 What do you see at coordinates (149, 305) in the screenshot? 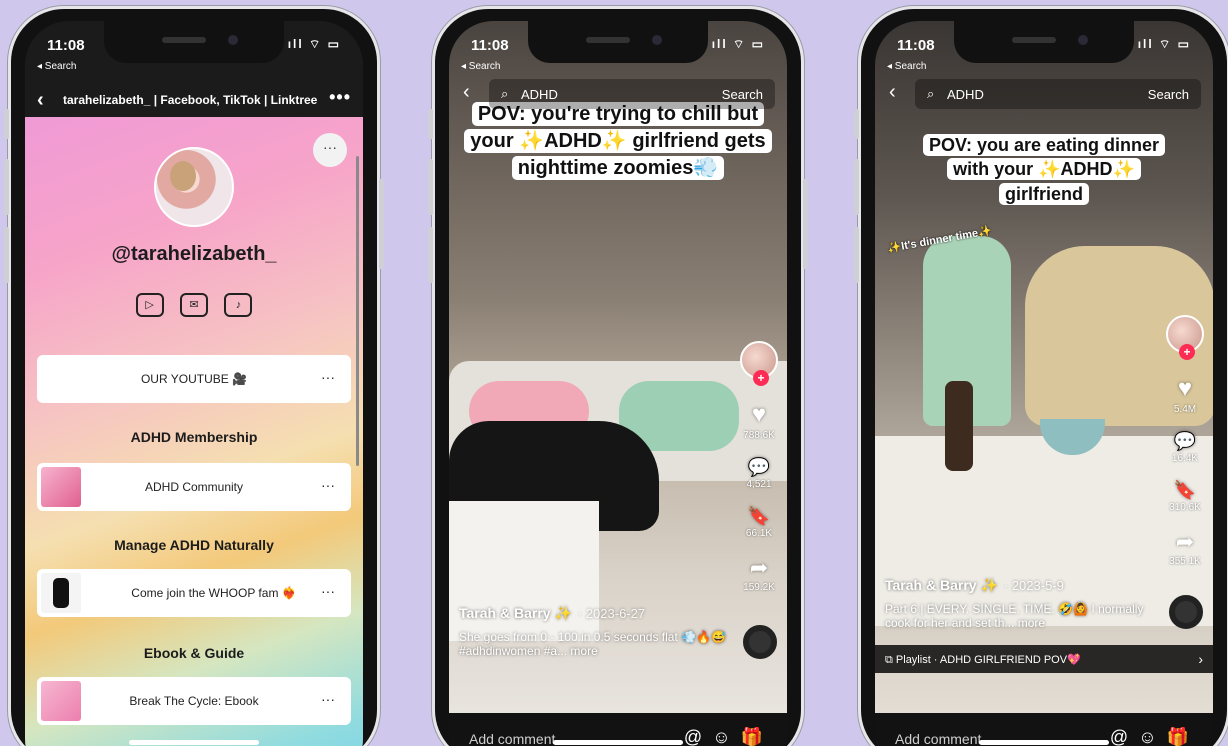
I see `youtube-icon: ▷` at bounding box center [149, 305].